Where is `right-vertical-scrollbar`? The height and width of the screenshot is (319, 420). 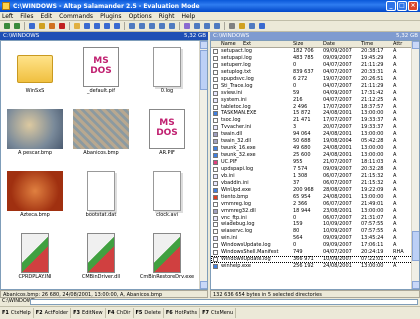
right-vertical-scrollbar is located at coordinates (415, 165).